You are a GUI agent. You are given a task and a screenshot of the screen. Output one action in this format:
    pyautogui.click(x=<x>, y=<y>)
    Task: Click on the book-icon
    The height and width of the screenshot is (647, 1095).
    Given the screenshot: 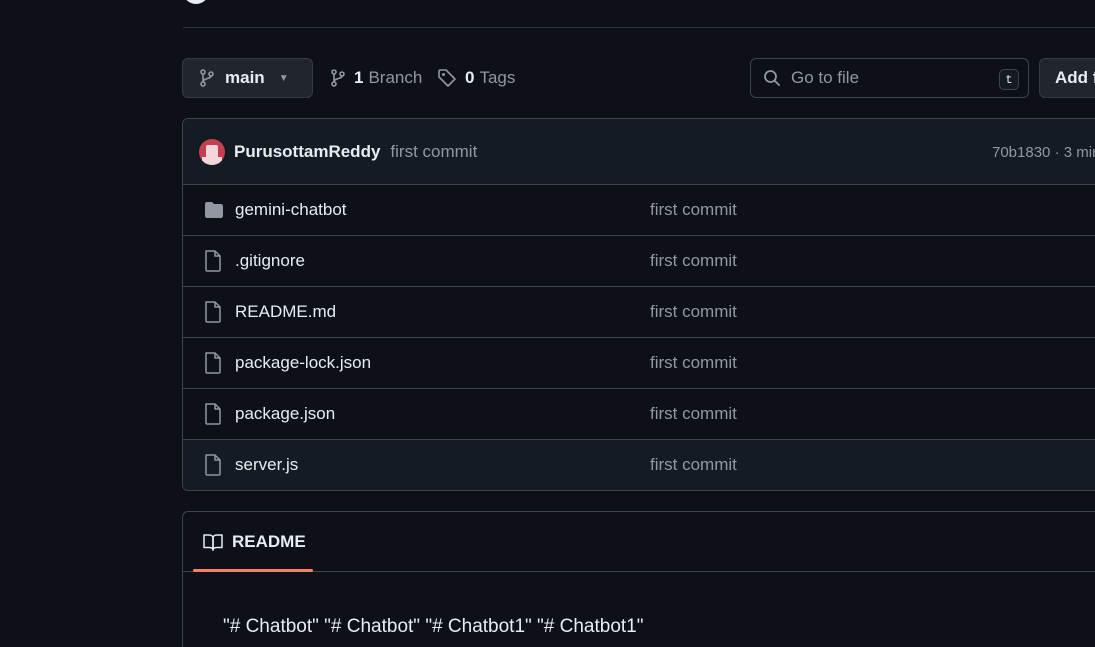 What is the action you would take?
    pyautogui.click(x=213, y=542)
    